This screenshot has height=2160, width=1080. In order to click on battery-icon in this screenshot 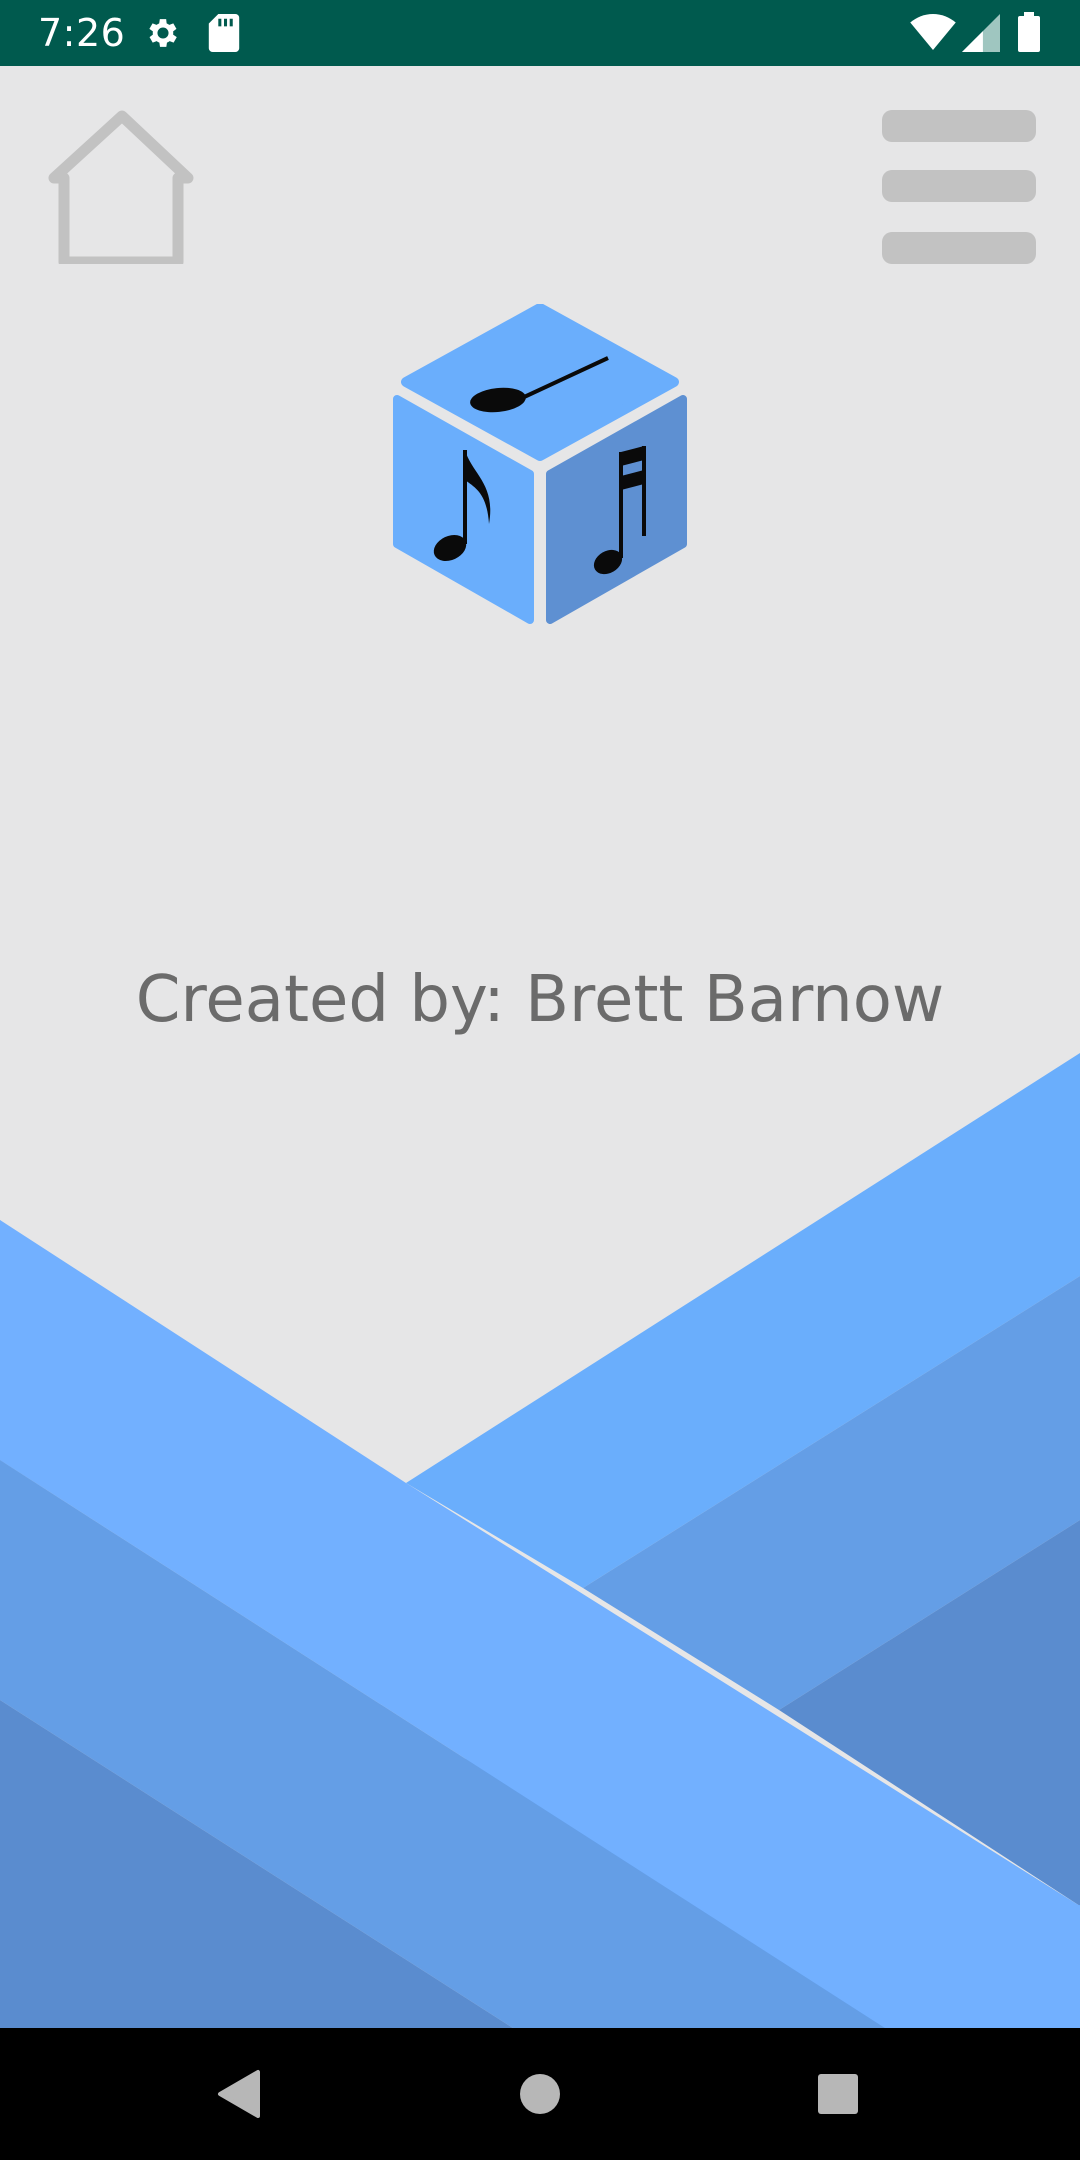, I will do `click(1029, 32)`.